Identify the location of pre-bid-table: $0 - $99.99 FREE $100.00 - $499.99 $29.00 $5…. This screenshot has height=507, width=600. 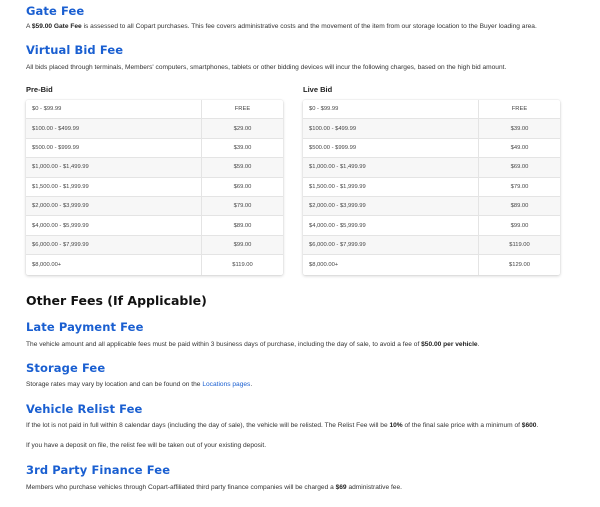
(154, 187).